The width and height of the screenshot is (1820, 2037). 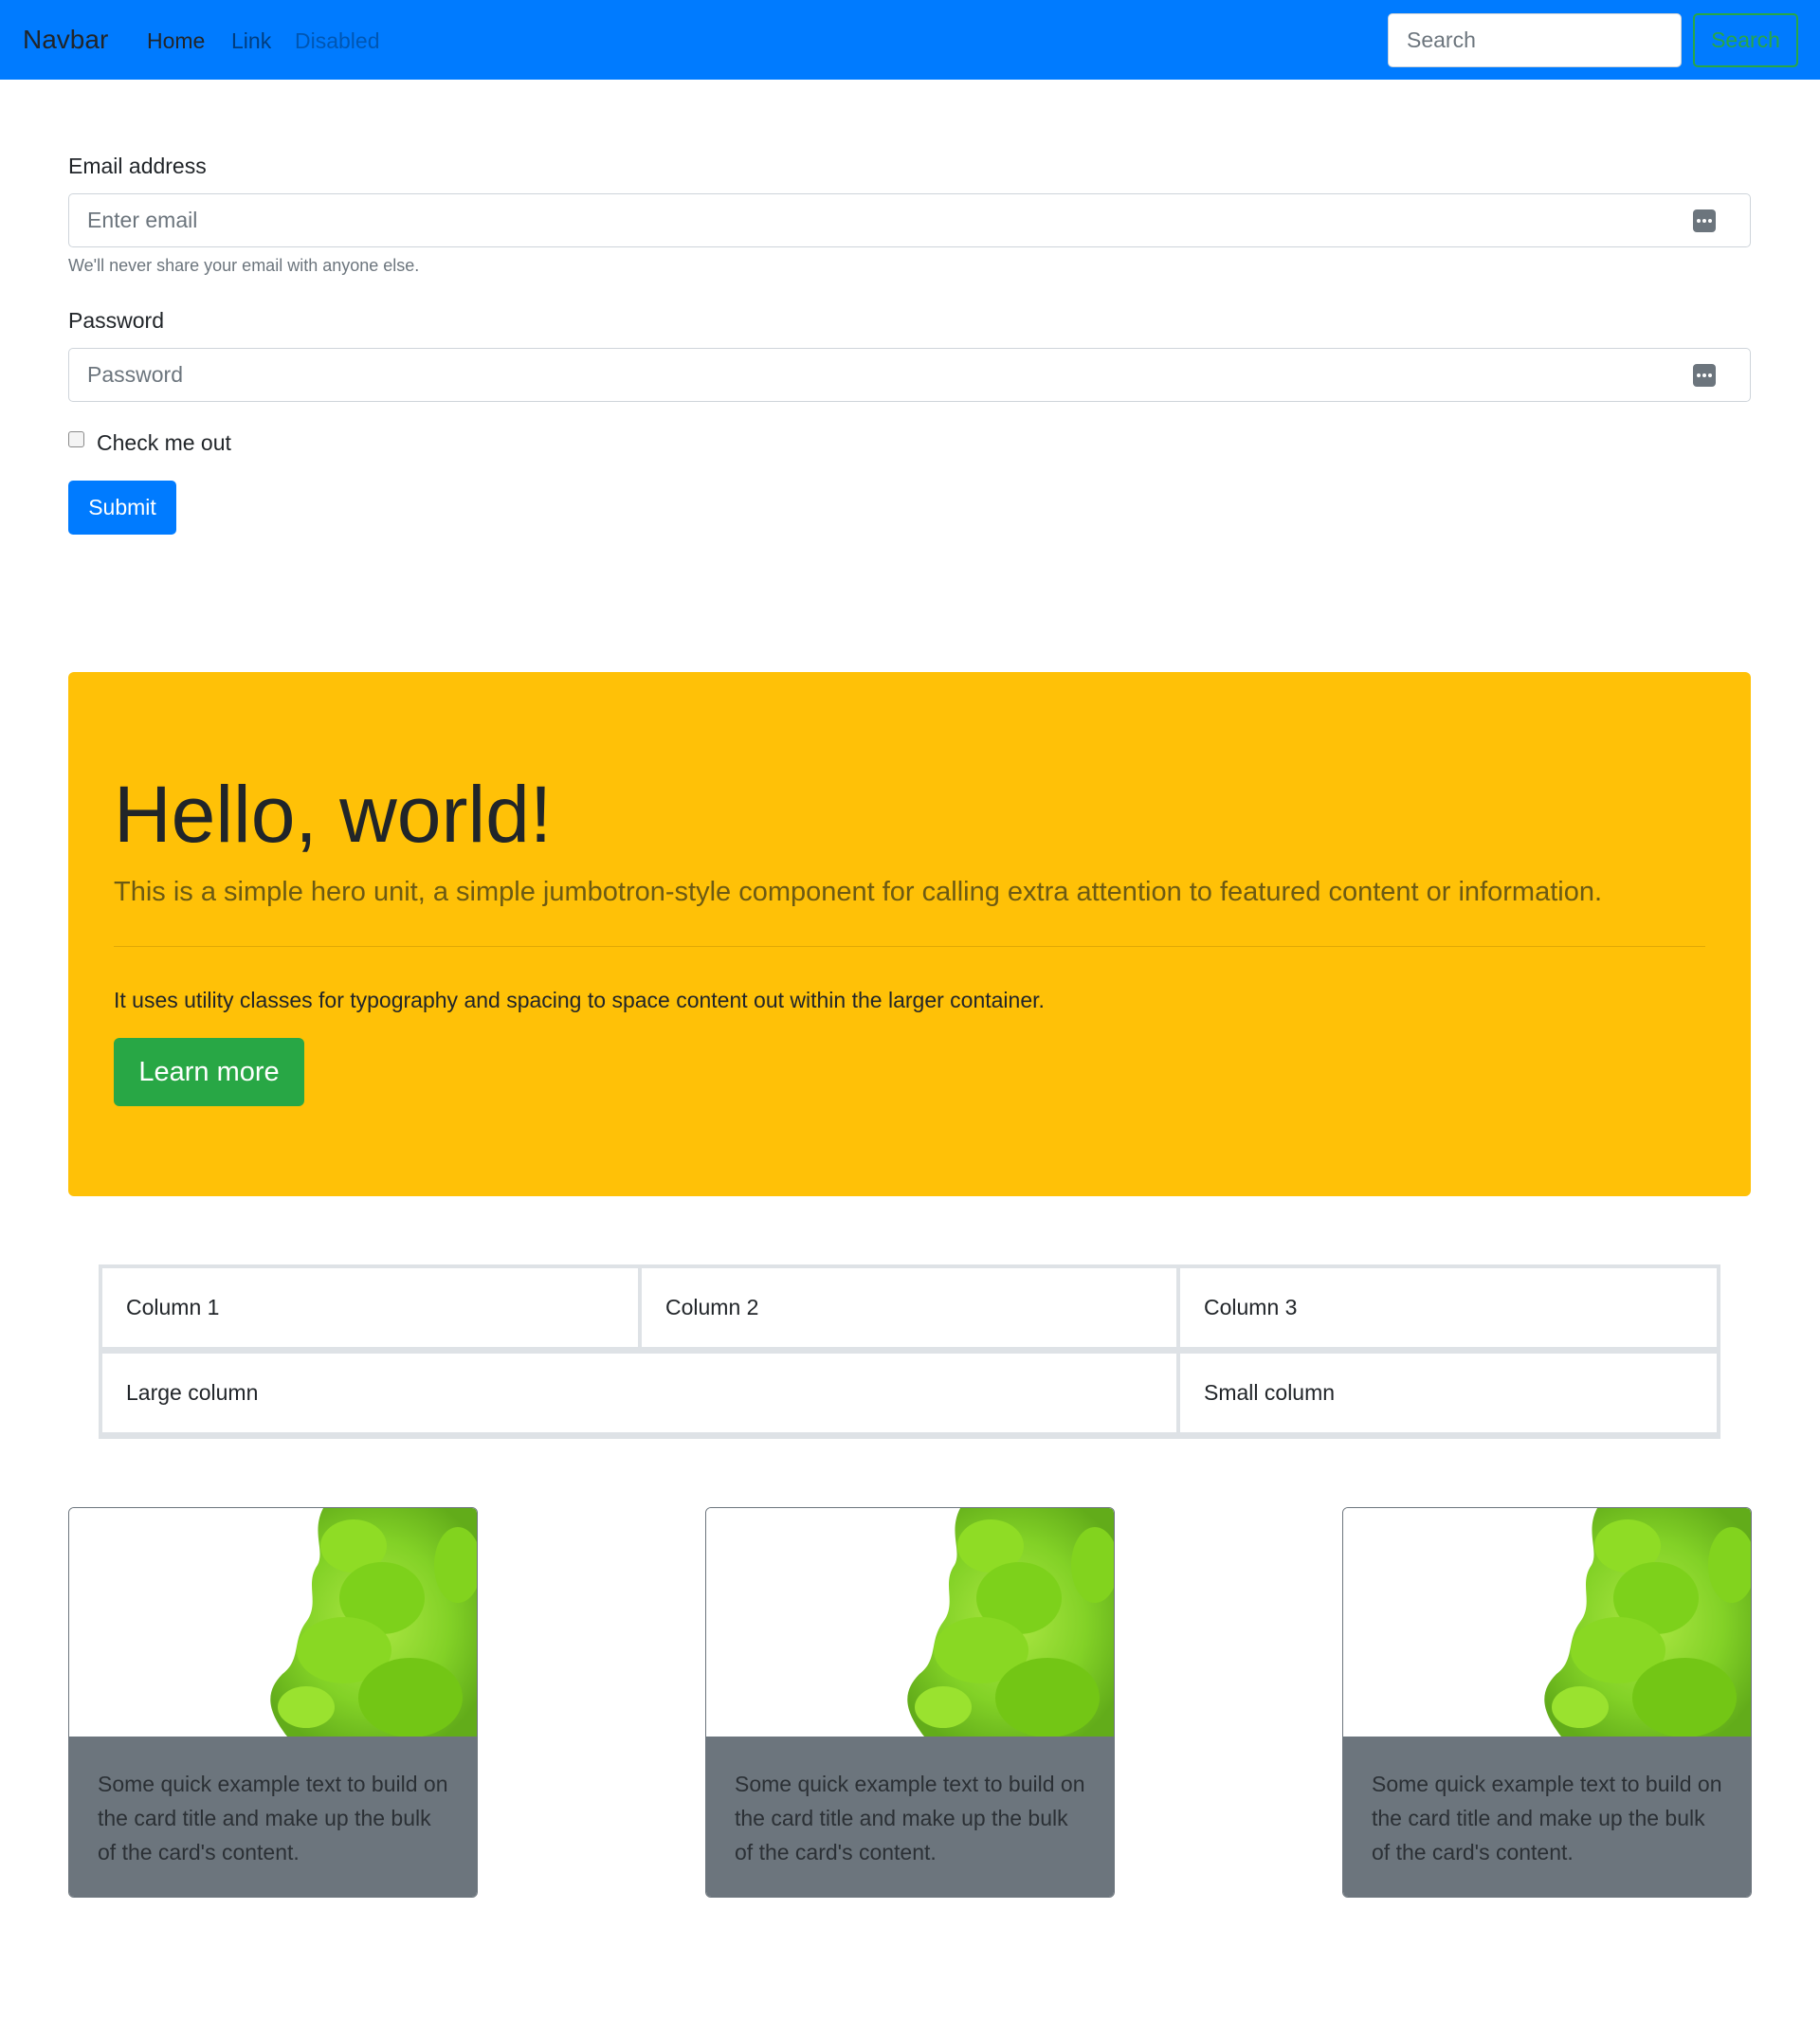 I want to click on check-me-out-checkbox, so click(x=76, y=439).